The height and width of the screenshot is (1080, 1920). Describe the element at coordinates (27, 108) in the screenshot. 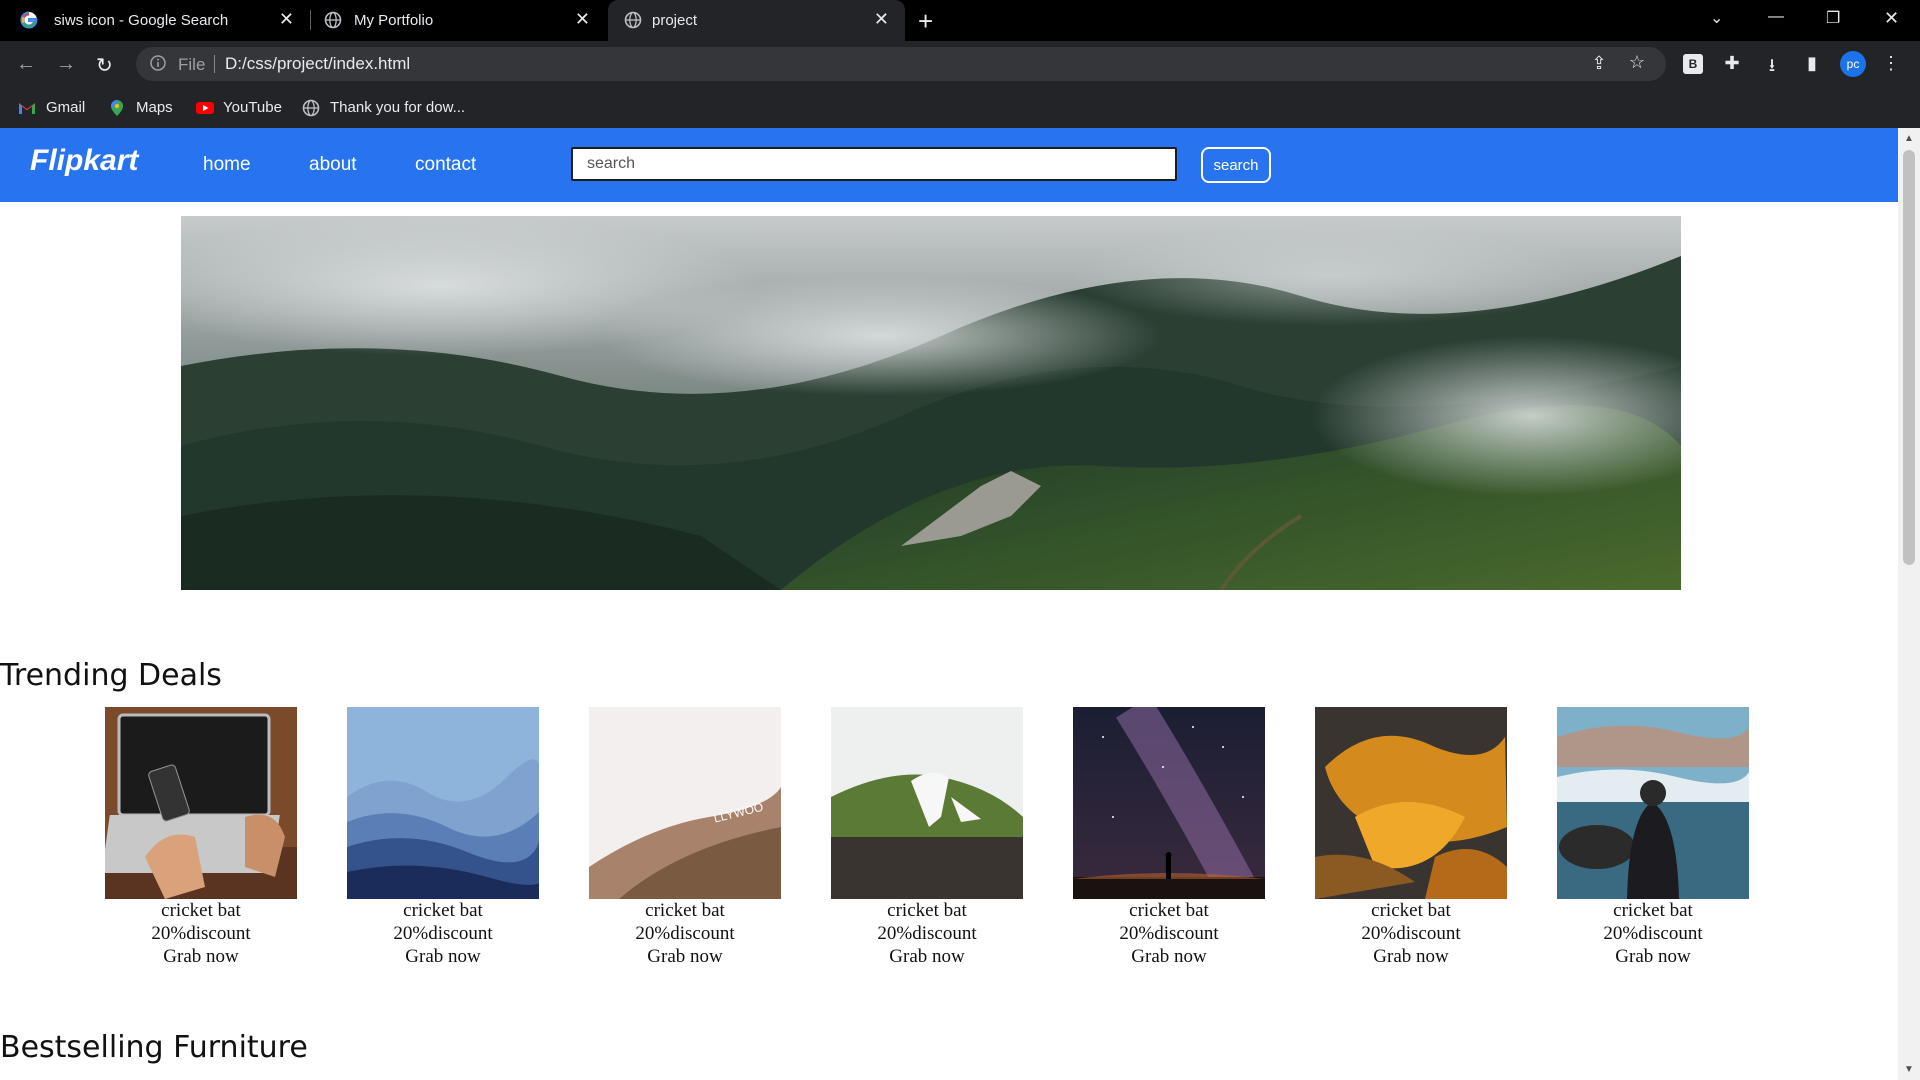

I see `gmail-icon` at that location.